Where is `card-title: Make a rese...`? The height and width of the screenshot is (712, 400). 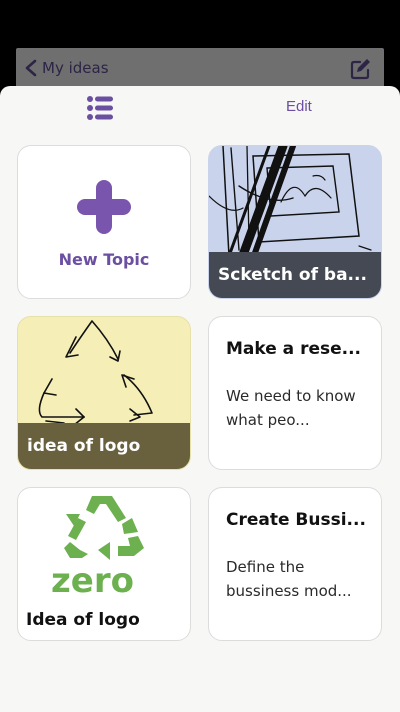 card-title: Make a rese... is located at coordinates (294, 349).